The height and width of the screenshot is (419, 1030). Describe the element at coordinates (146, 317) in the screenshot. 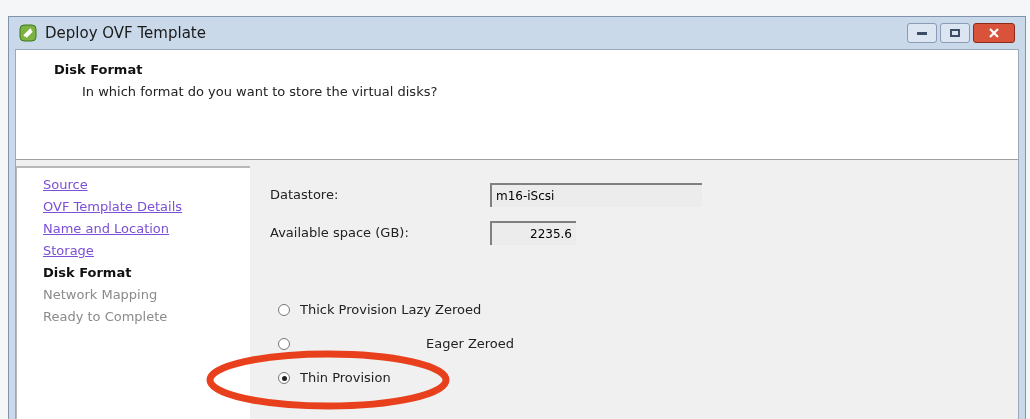

I see `wizard-step: Ready to Complete` at that location.